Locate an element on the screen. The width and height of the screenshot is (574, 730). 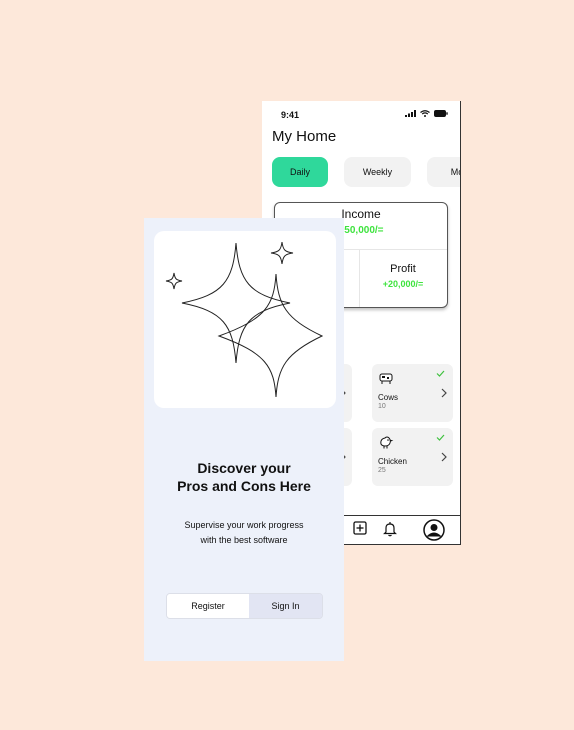
status-time: 9:41 is located at coordinates (290, 115).